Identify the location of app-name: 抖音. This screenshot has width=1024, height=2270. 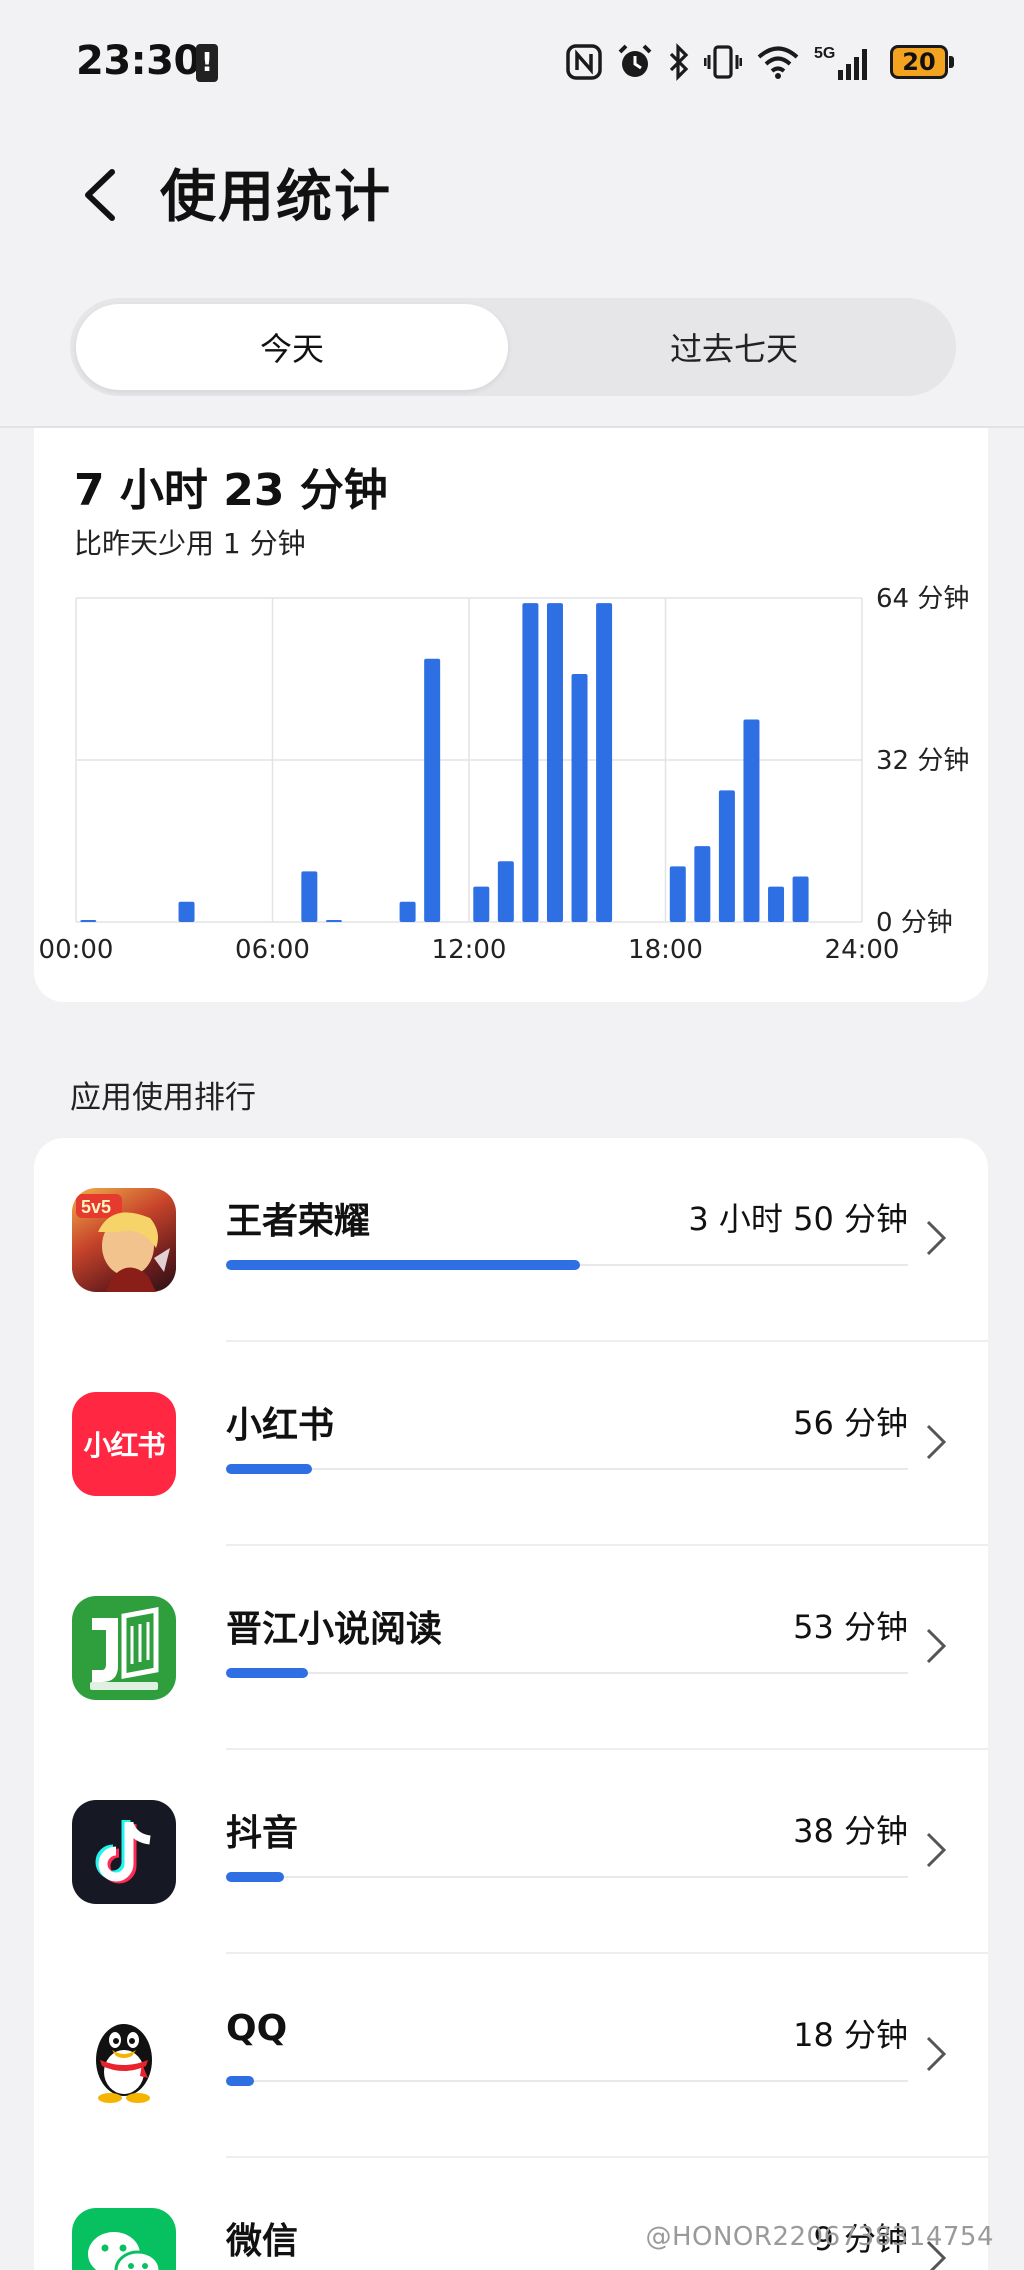
(262, 1833).